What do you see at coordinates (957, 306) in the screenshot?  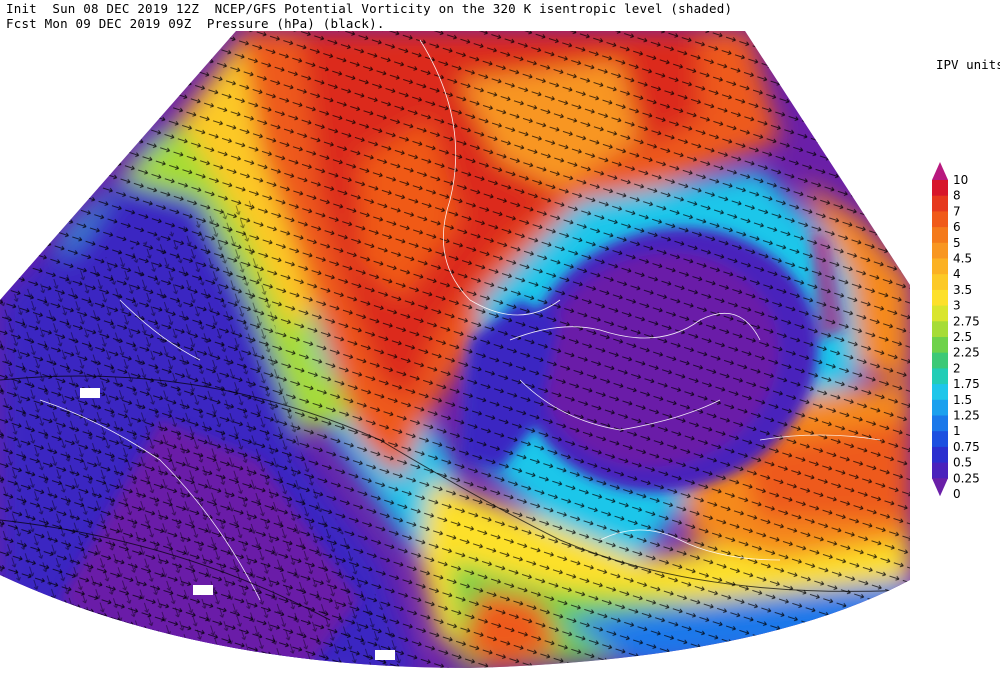 I see `colorbar-tick-label: 3` at bounding box center [957, 306].